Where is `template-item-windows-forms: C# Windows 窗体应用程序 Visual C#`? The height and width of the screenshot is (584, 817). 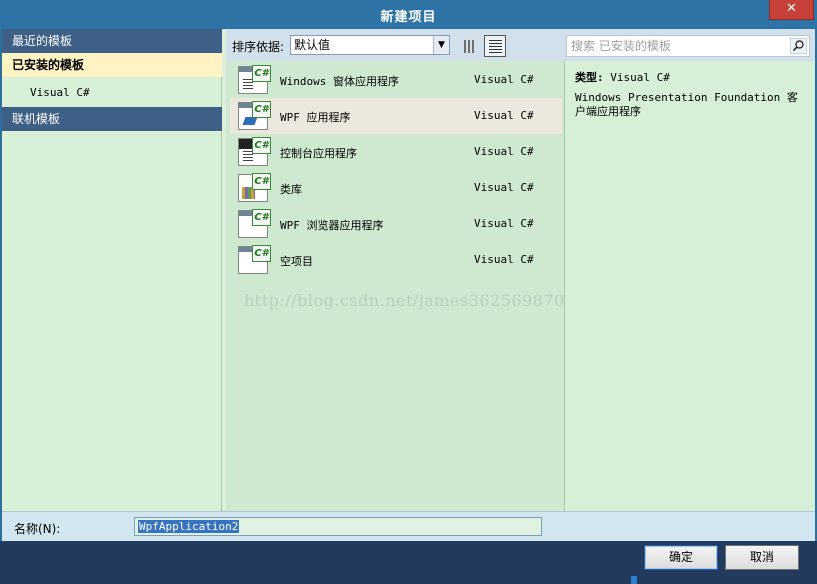 template-item-windows-forms: C# Windows 窗体应用程序 Visual C# is located at coordinates (396, 80).